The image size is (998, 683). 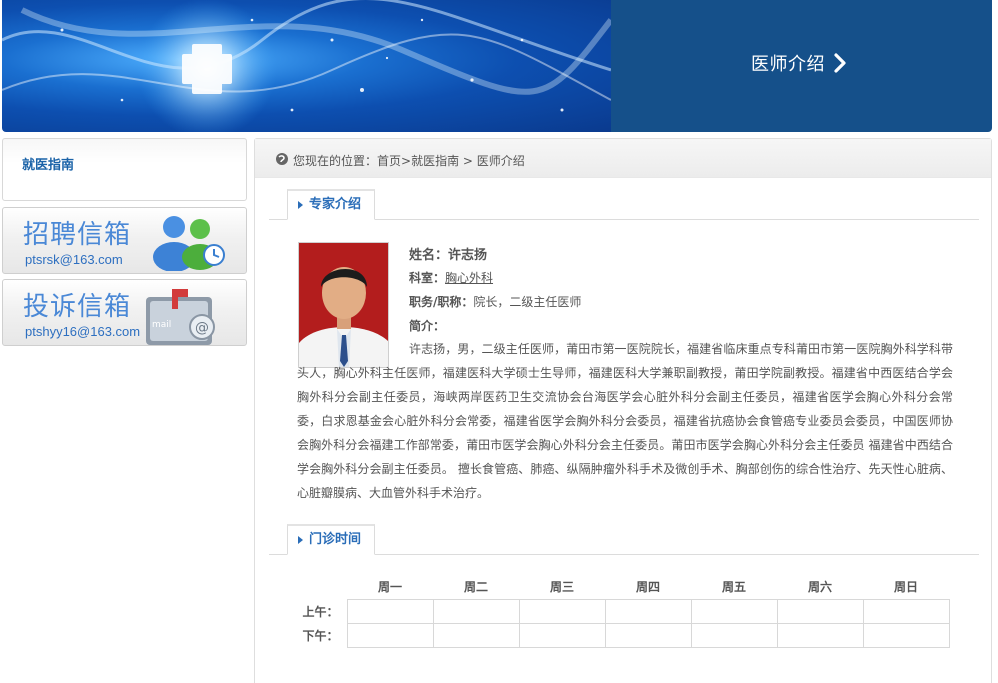 What do you see at coordinates (427, 278) in the screenshot?
I see `dept-label: 科室：` at bounding box center [427, 278].